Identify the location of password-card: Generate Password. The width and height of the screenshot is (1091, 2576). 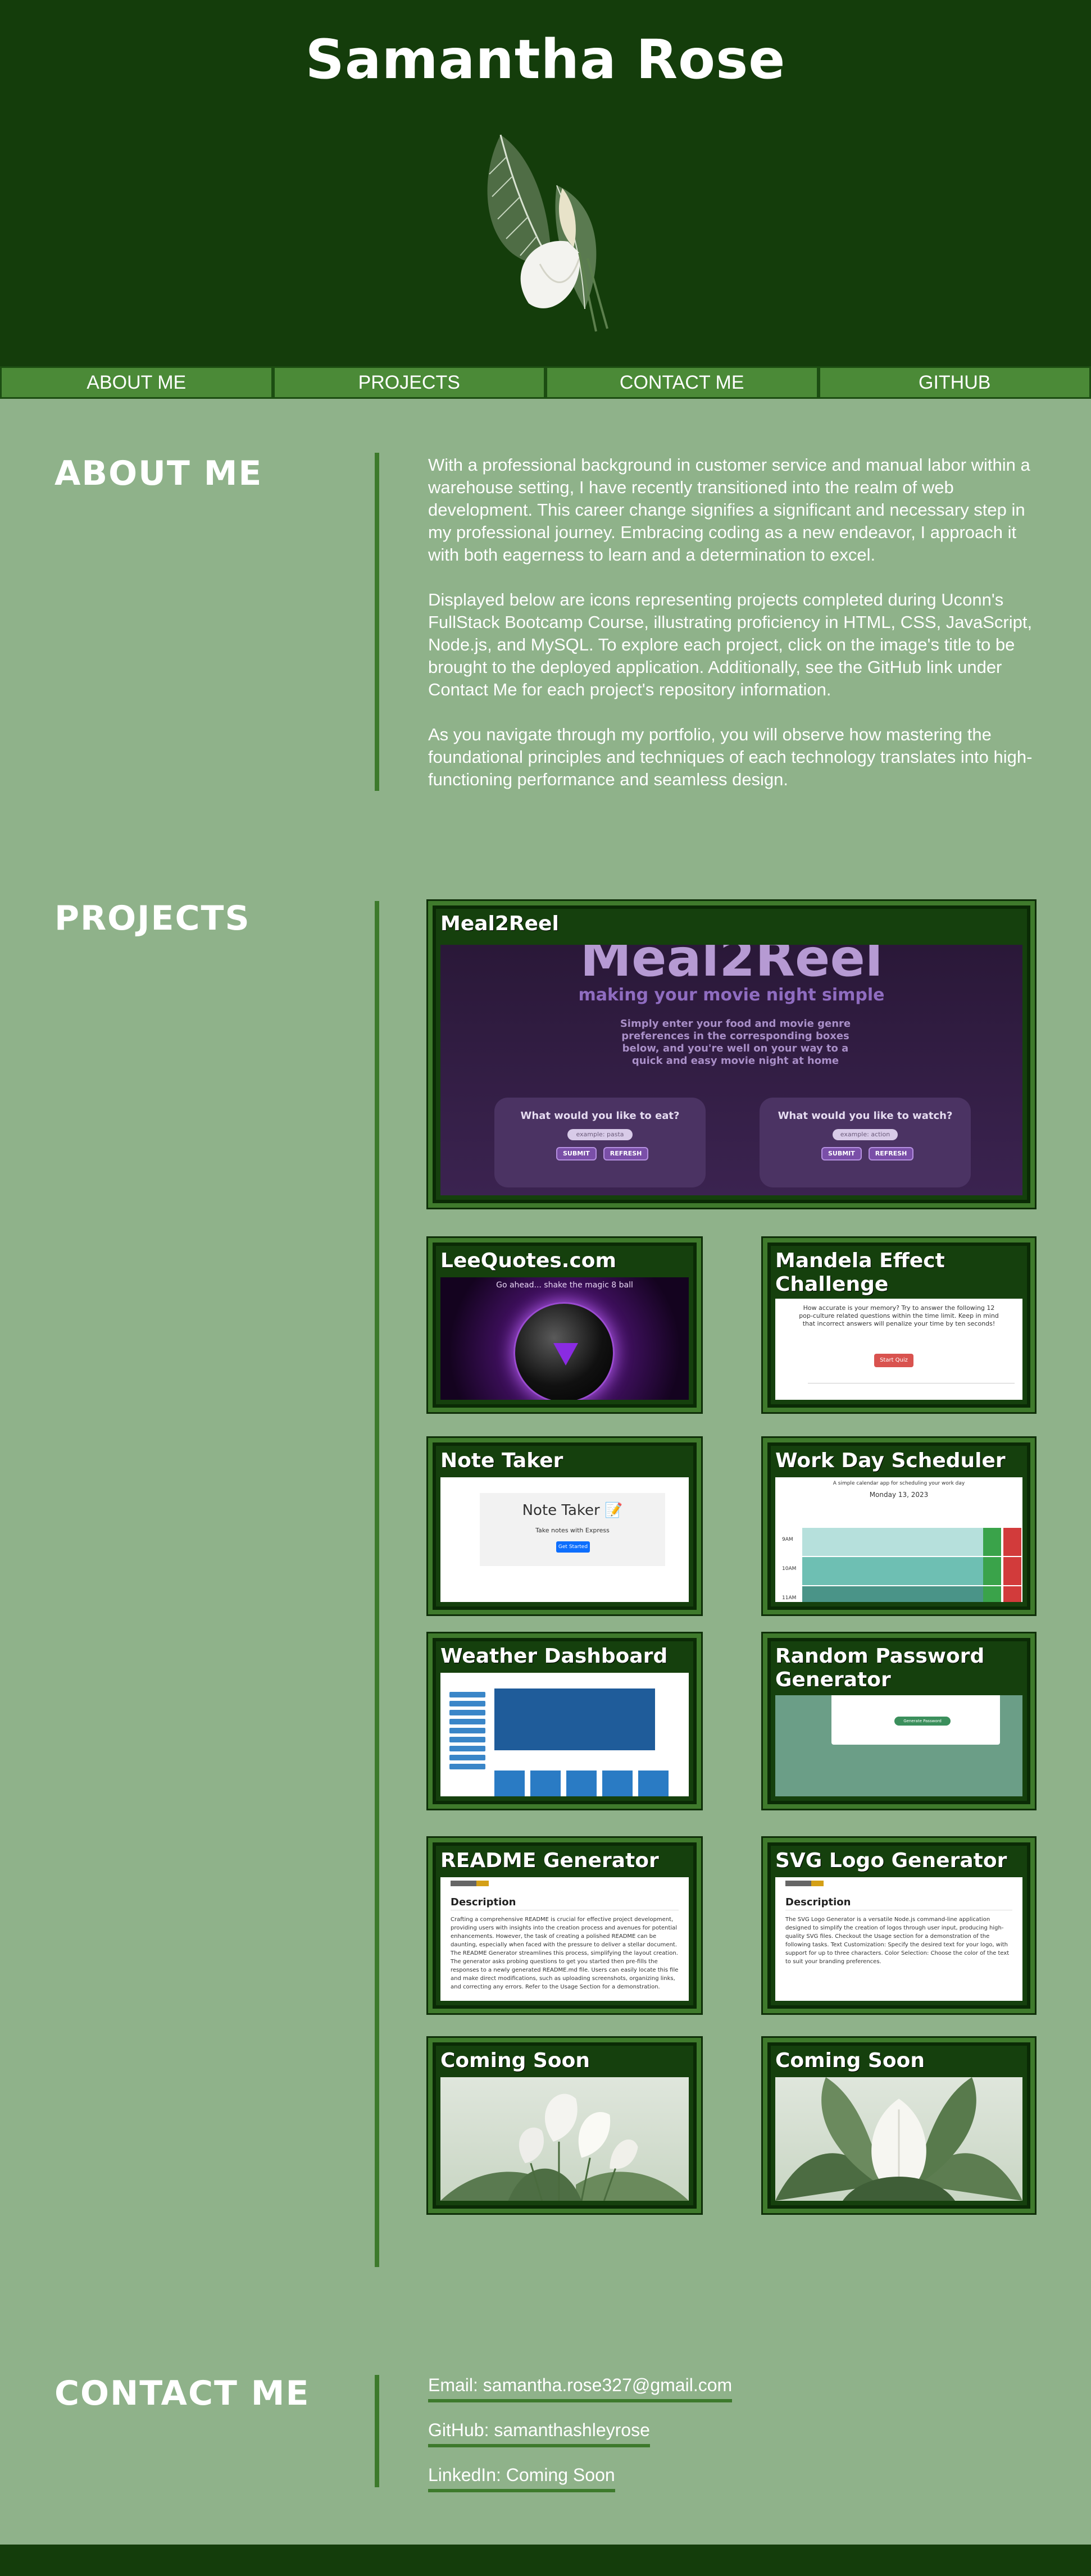
(915, 1720).